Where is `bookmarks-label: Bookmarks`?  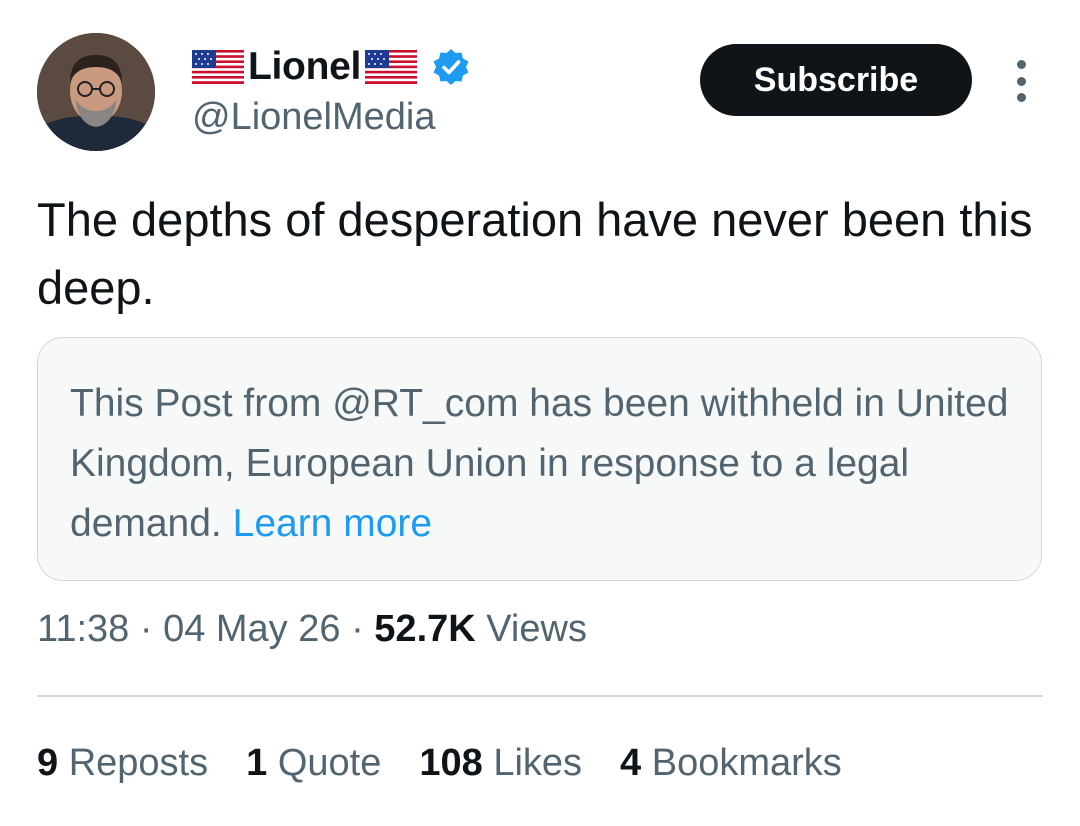 bookmarks-label: Bookmarks is located at coordinates (746, 763).